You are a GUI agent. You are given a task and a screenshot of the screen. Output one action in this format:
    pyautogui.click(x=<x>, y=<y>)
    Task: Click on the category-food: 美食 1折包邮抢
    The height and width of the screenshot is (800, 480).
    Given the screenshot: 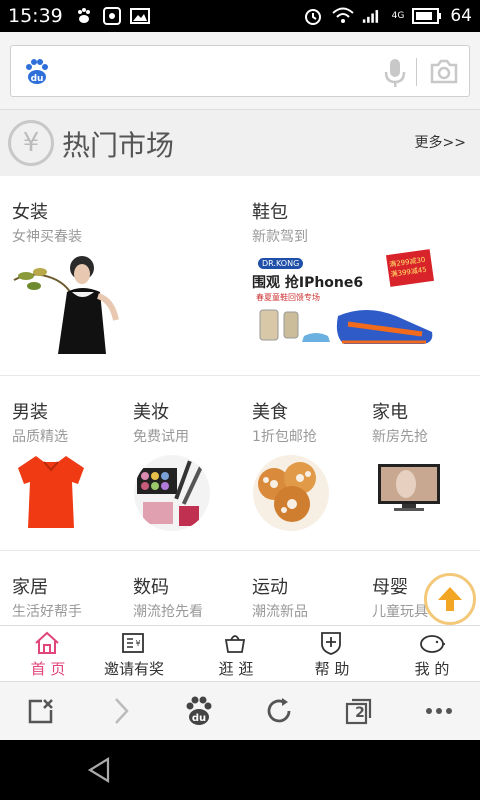 What is the action you would take?
    pyautogui.click(x=307, y=468)
    